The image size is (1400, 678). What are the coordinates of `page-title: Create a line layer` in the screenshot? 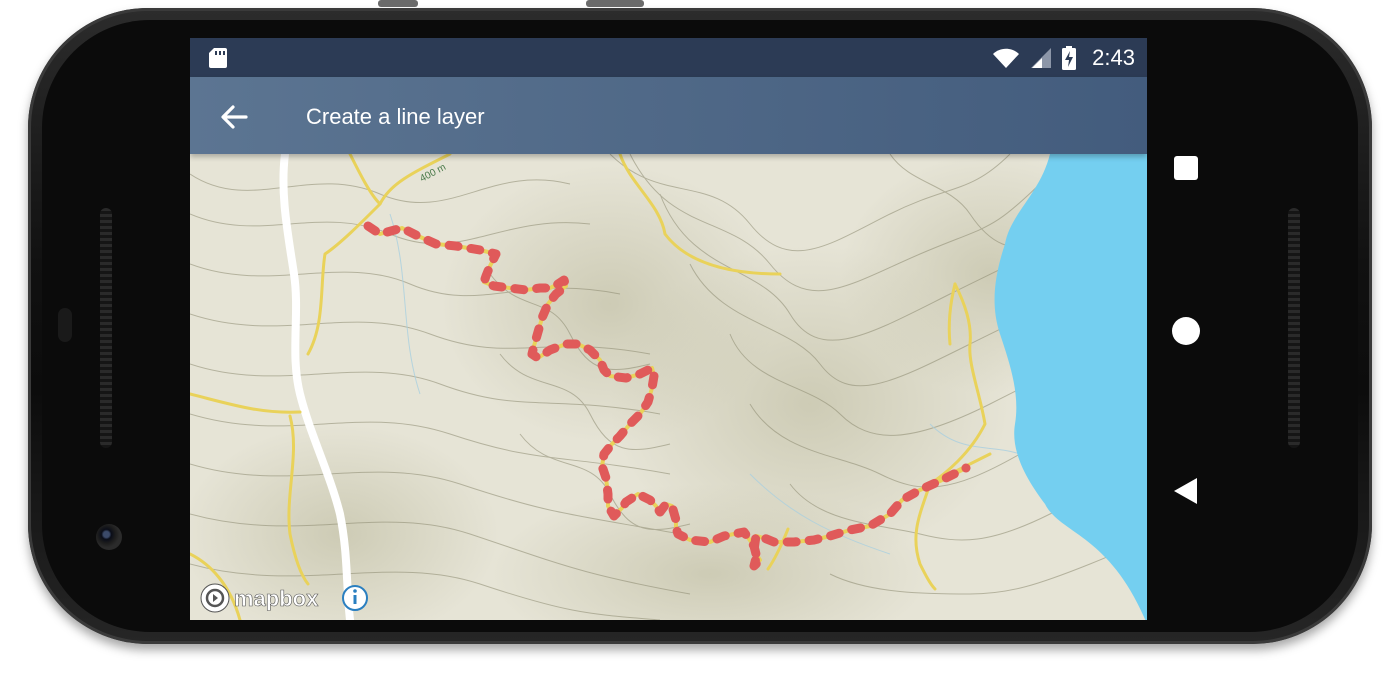 It's located at (395, 116).